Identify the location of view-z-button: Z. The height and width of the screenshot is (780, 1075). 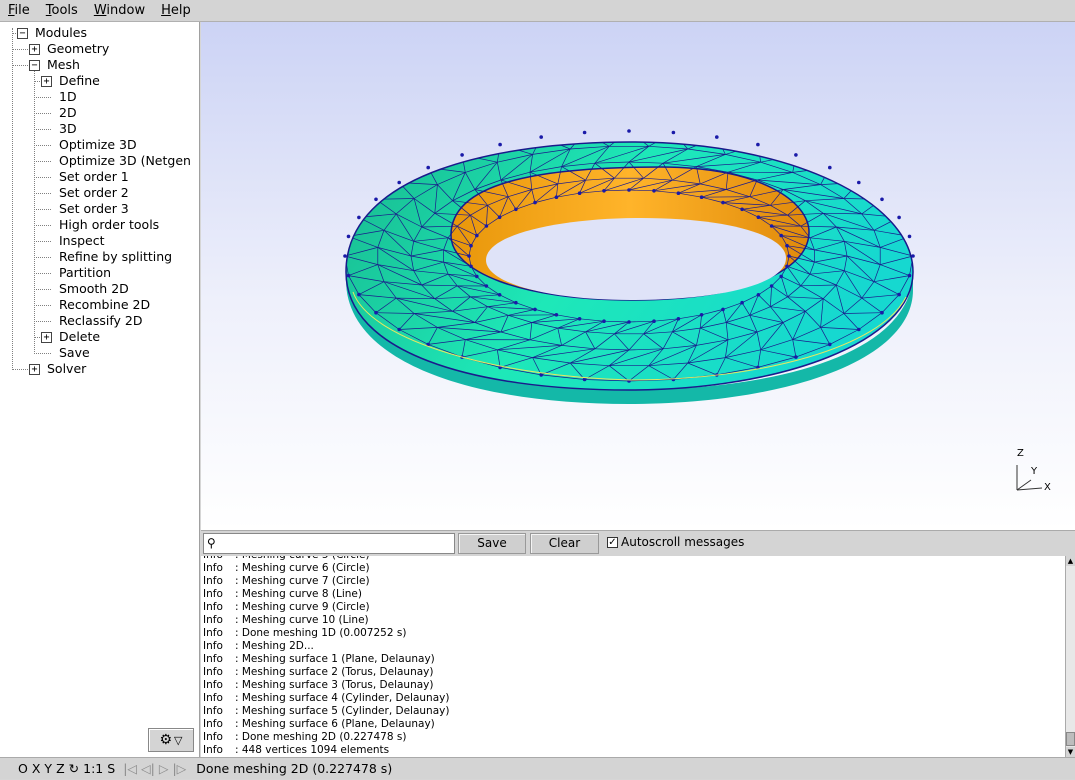
(60, 769).